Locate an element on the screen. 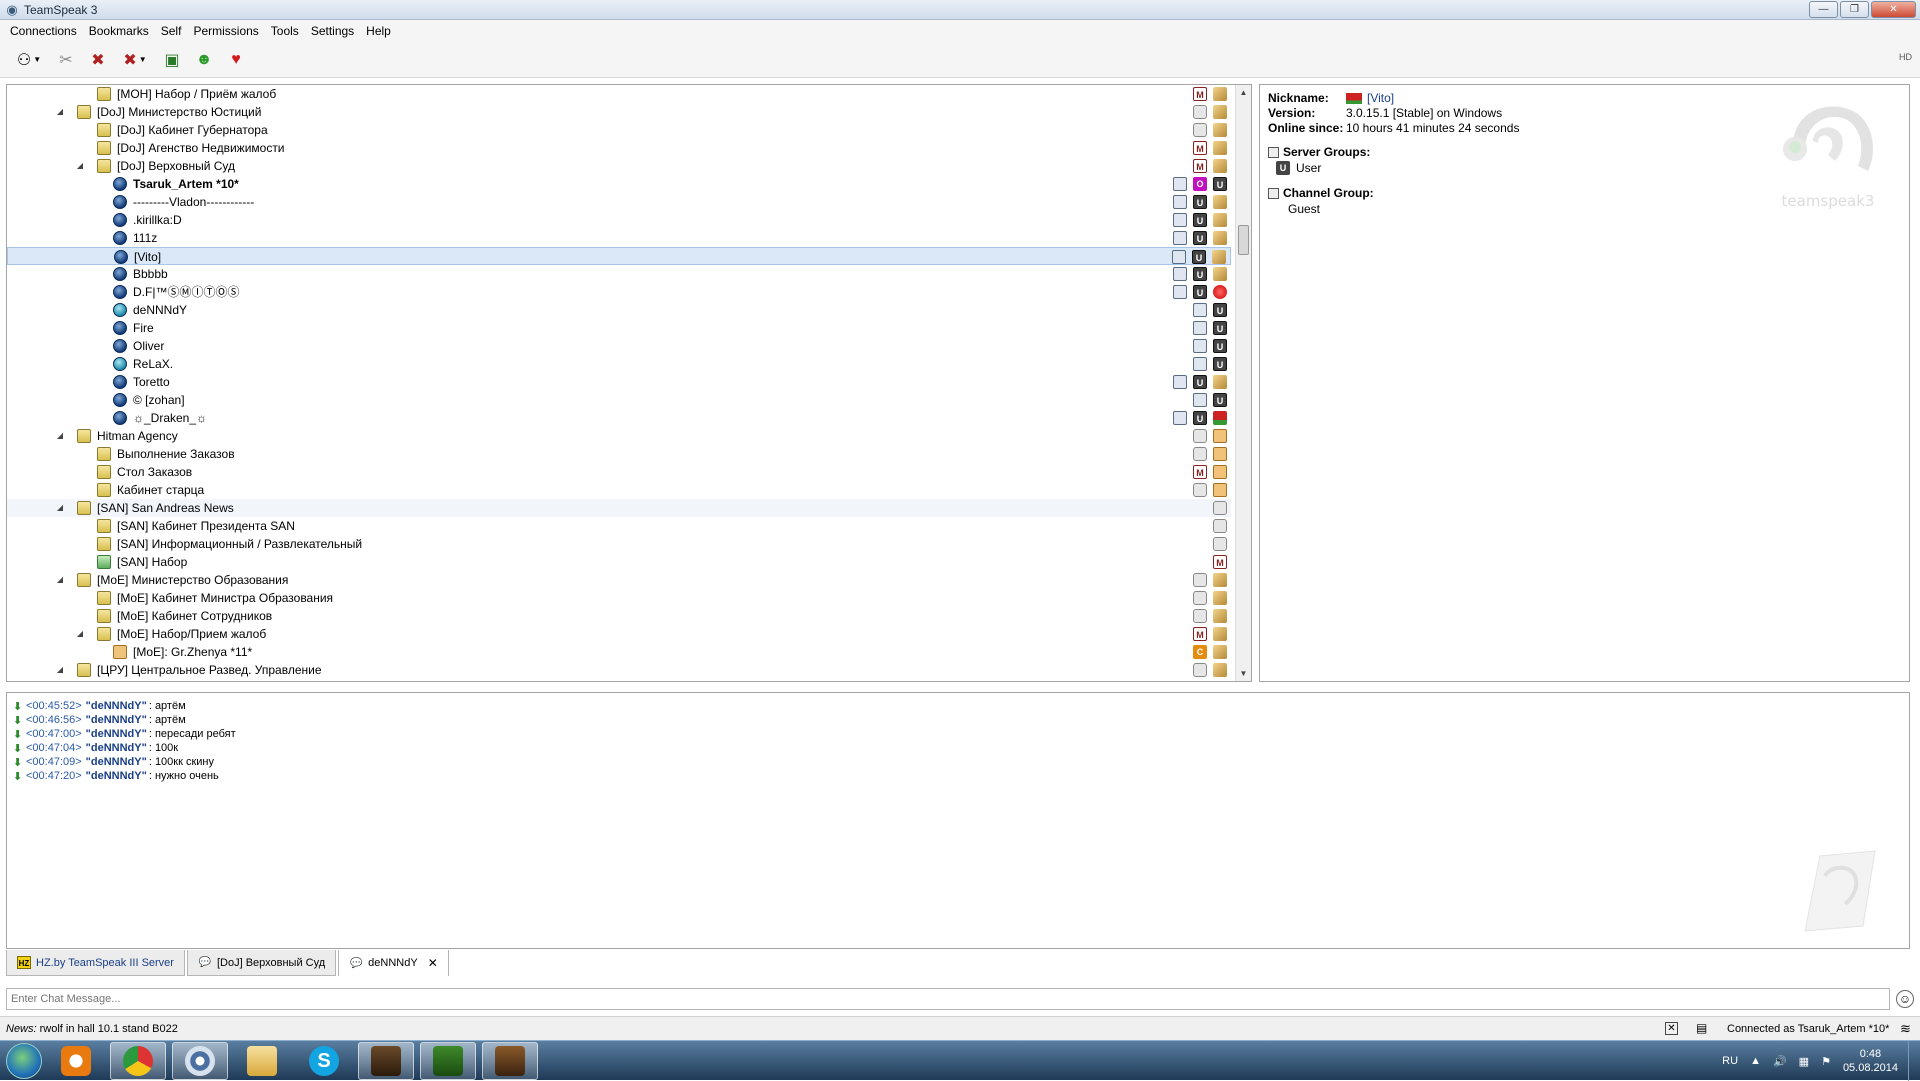 Image resolution: width=1920 pixels, height=1081 pixels. microphone-icon is located at coordinates (1200, 400).